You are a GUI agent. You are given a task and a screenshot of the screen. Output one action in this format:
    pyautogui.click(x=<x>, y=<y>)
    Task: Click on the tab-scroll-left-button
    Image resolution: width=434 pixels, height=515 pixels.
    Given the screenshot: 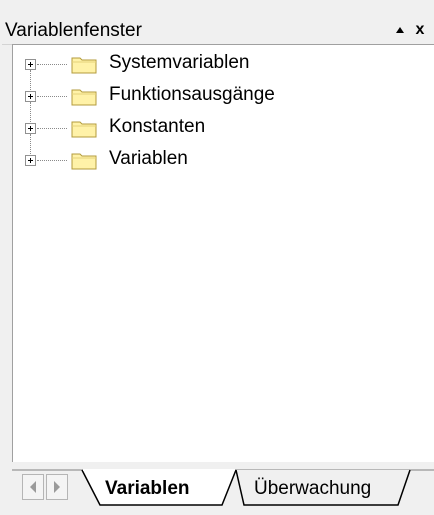 What is the action you would take?
    pyautogui.click(x=33, y=487)
    